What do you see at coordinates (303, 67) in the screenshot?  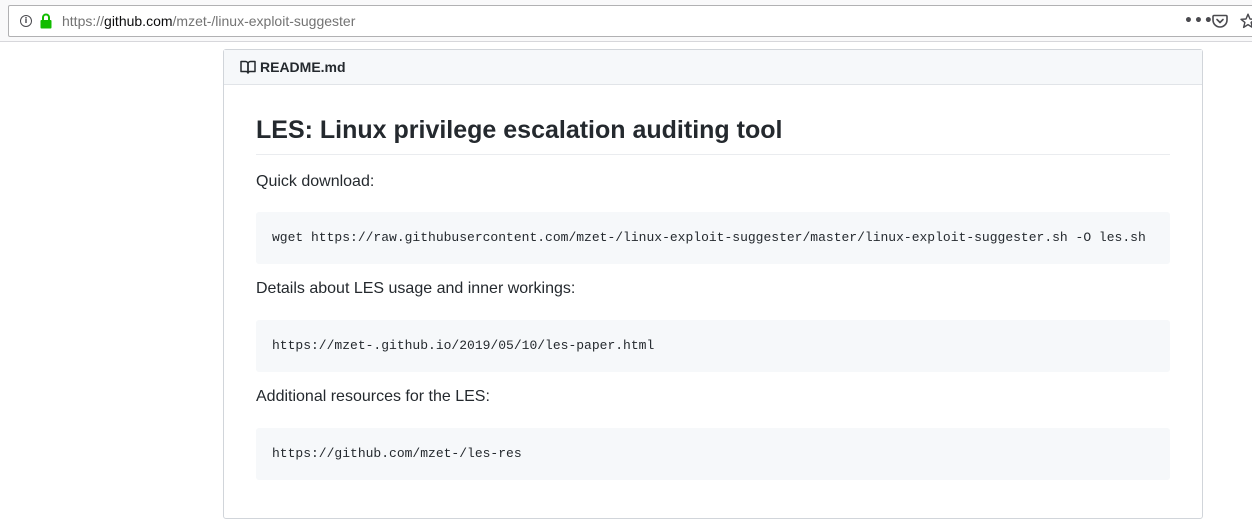 I see `readme-filename: README.md` at bounding box center [303, 67].